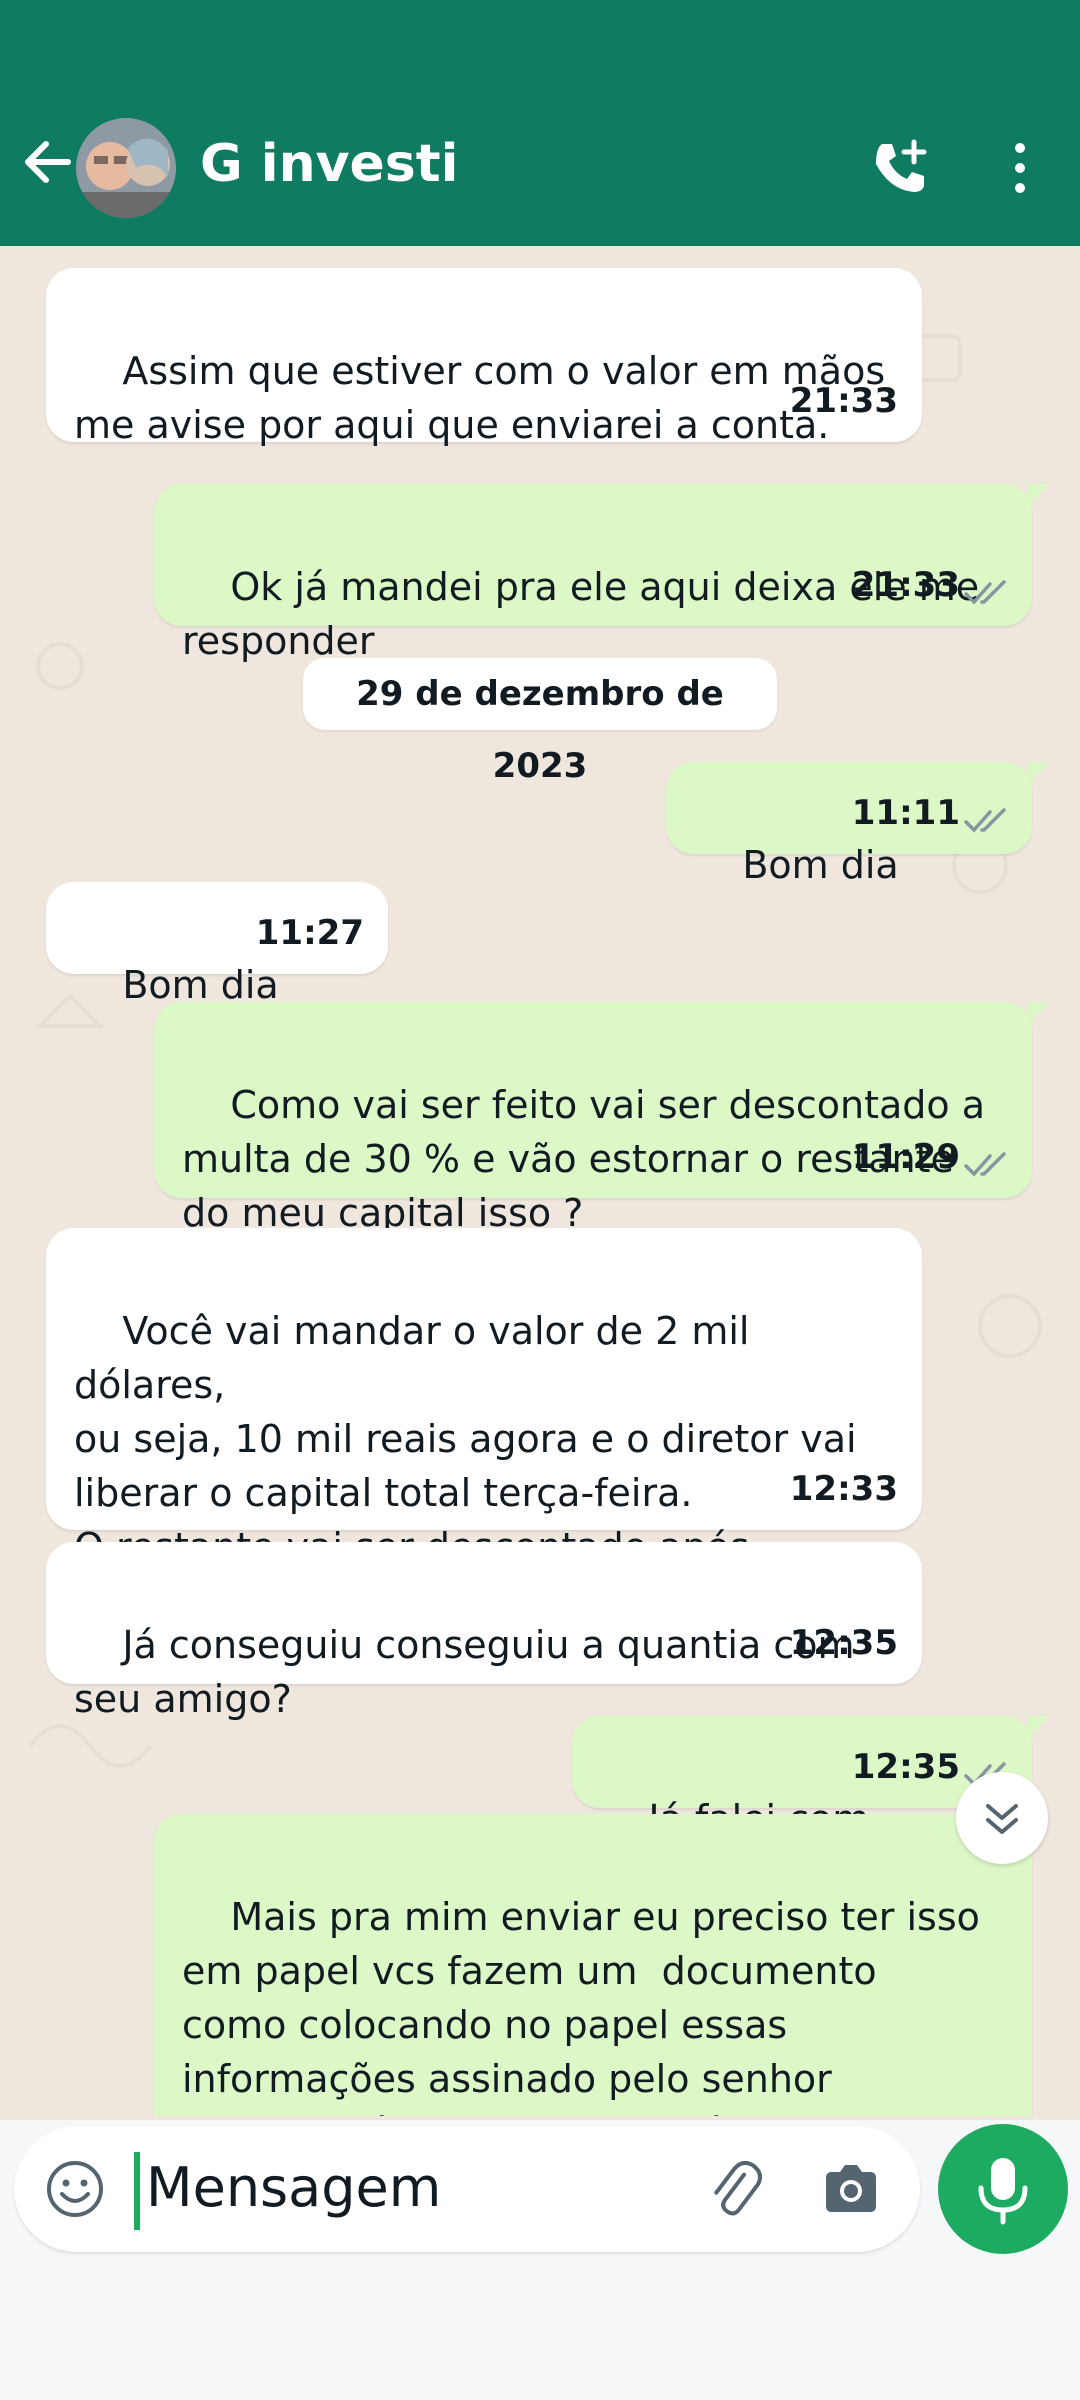 Image resolution: width=1080 pixels, height=2400 pixels. I want to click on text-cursor, so click(137, 2191).